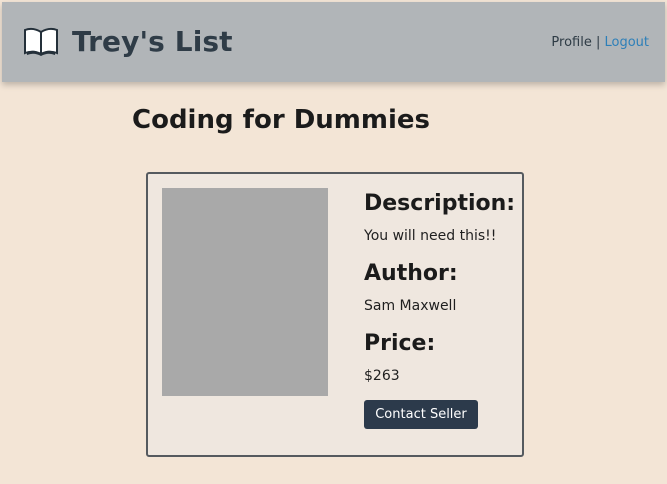 The width and height of the screenshot is (667, 484). What do you see at coordinates (245, 292) in the screenshot?
I see `book-image-placeholder` at bounding box center [245, 292].